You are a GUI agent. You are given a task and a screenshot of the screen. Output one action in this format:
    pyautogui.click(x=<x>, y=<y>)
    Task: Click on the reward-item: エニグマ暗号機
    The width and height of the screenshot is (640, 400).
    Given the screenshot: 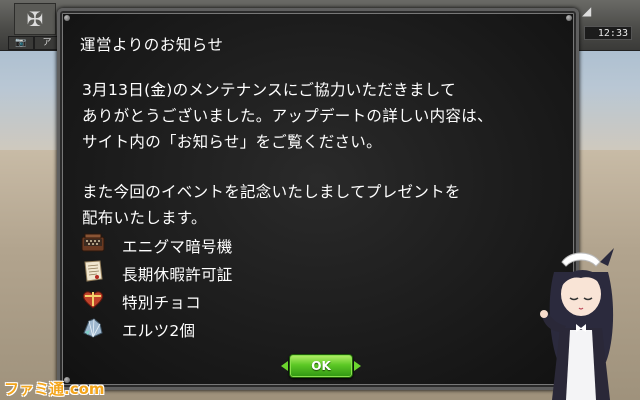 What is the action you would take?
    pyautogui.click(x=190, y=245)
    